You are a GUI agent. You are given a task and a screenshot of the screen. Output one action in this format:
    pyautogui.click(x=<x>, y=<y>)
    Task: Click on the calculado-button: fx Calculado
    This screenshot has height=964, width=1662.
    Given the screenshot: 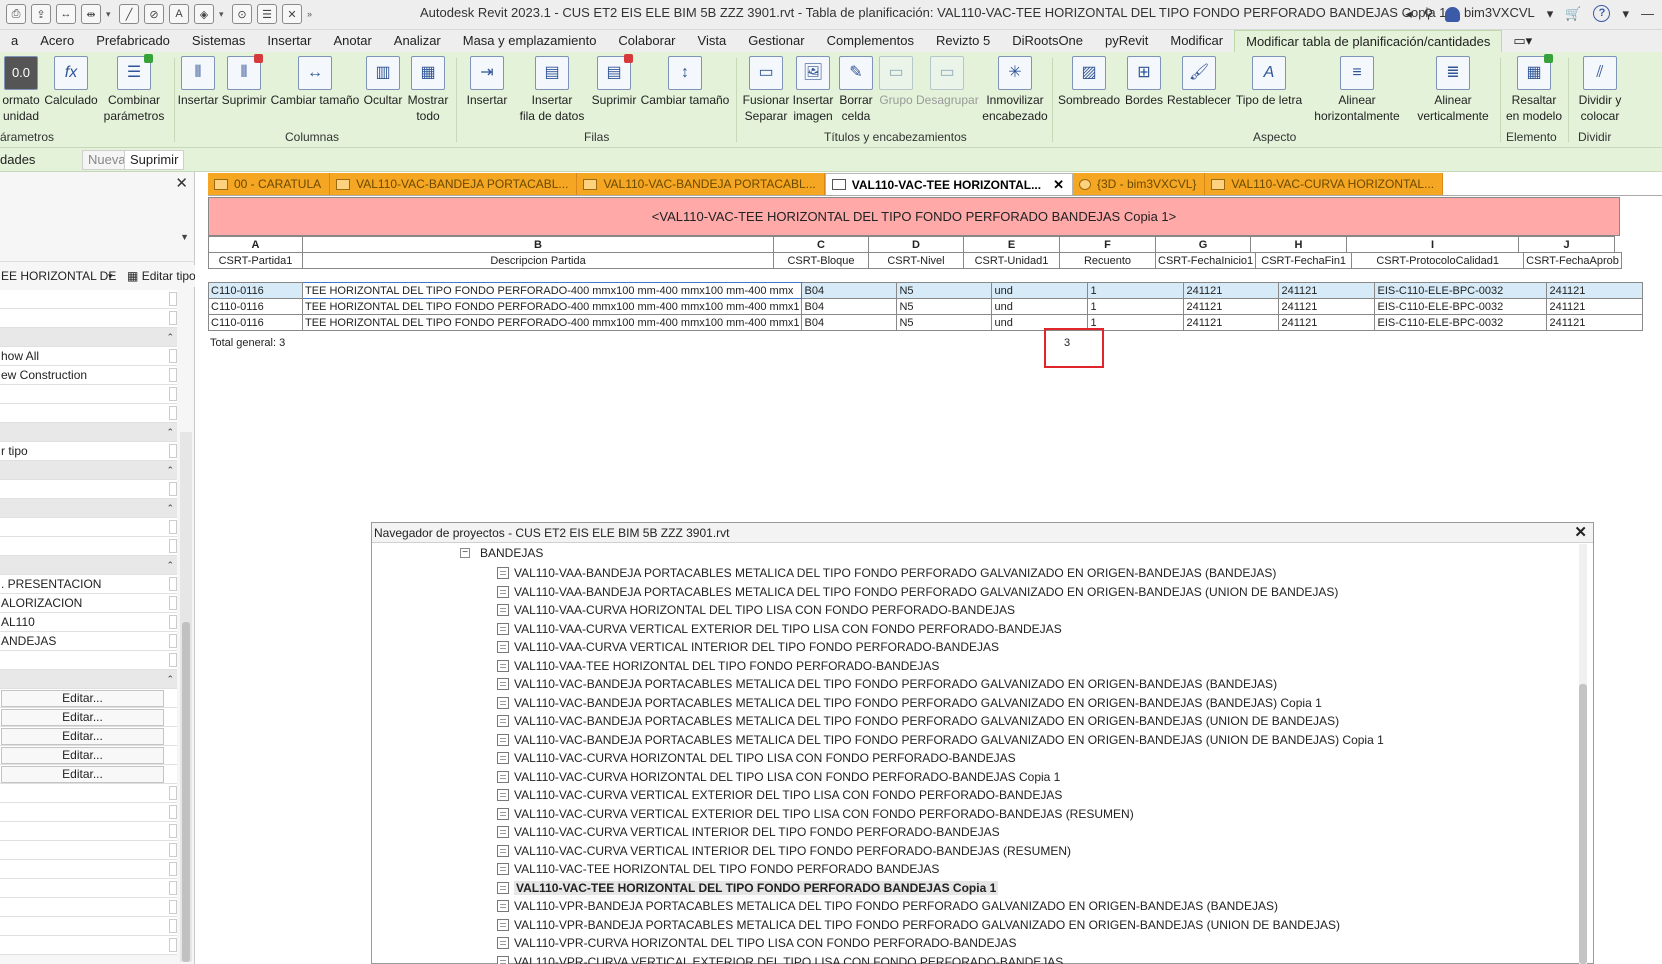 What is the action you would take?
    pyautogui.click(x=71, y=82)
    